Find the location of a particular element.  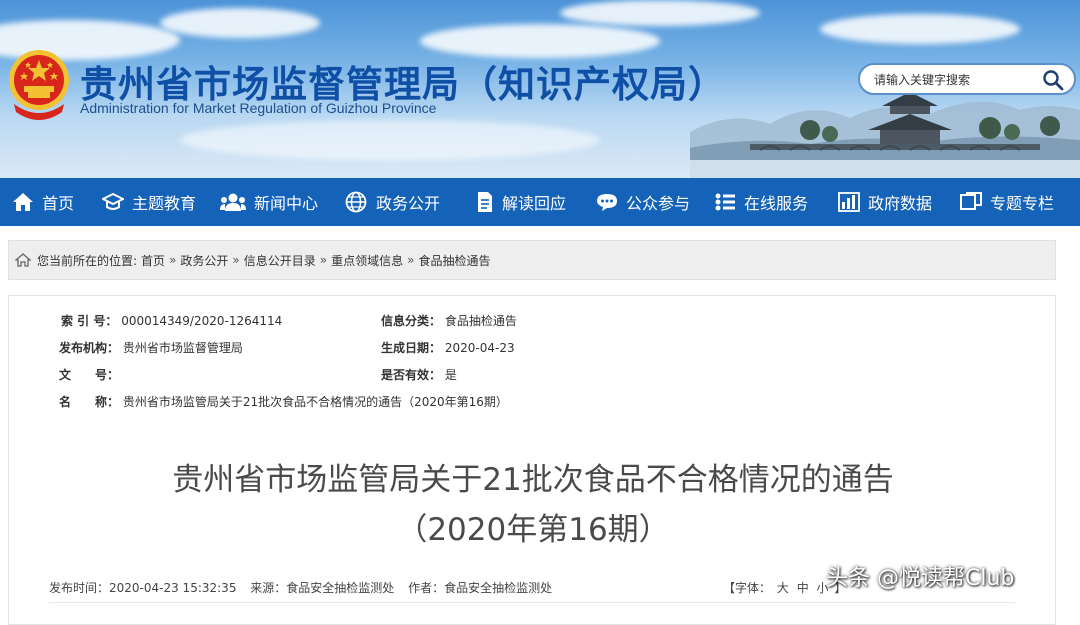

nav-label: 新闻中心 is located at coordinates (286, 203).